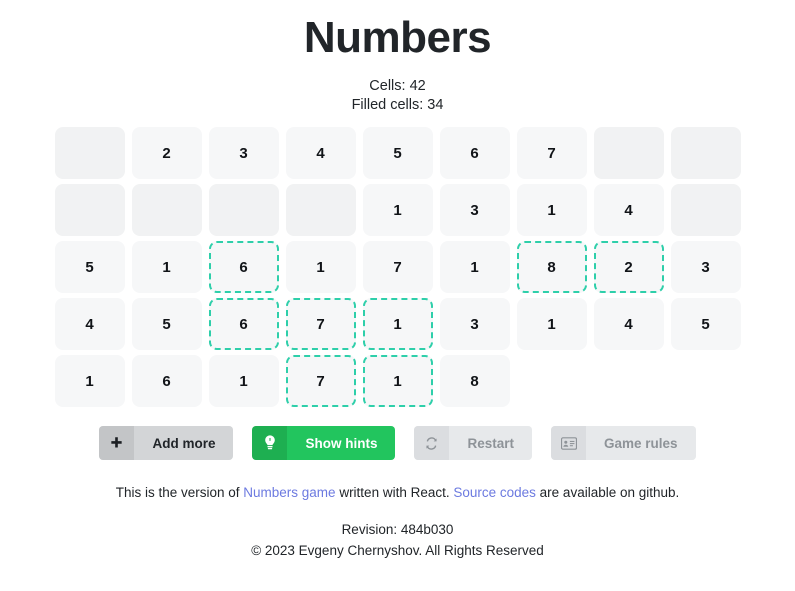  What do you see at coordinates (490, 443) in the screenshot?
I see `restart-label: Restart` at bounding box center [490, 443].